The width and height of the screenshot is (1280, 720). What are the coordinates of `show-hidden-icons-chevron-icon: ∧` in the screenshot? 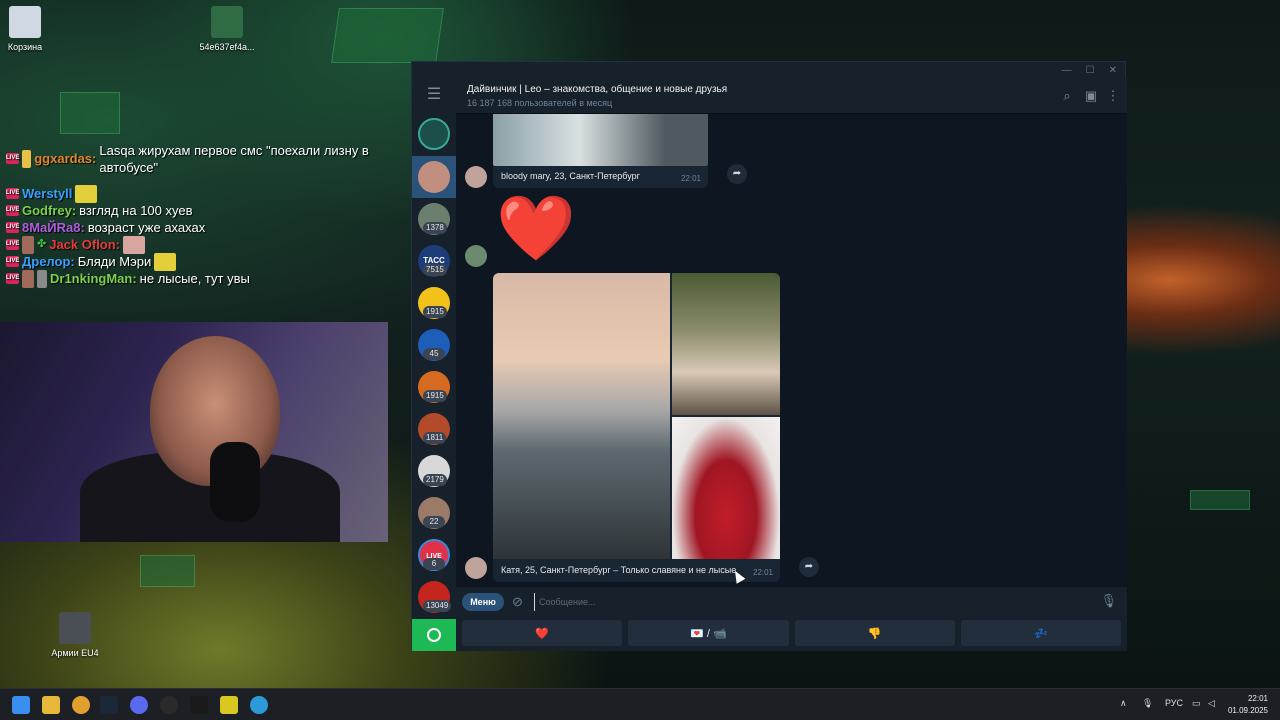 It's located at (1123, 703).